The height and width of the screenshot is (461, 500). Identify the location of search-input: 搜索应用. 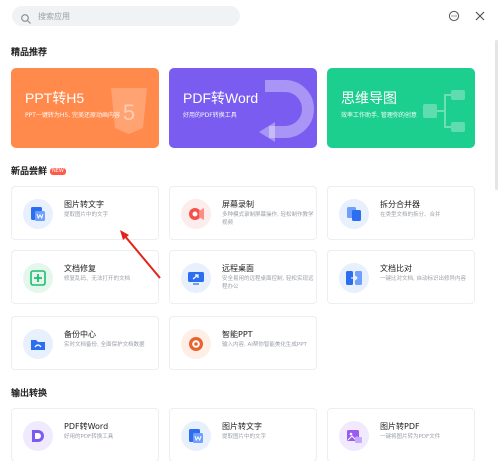
(126, 16).